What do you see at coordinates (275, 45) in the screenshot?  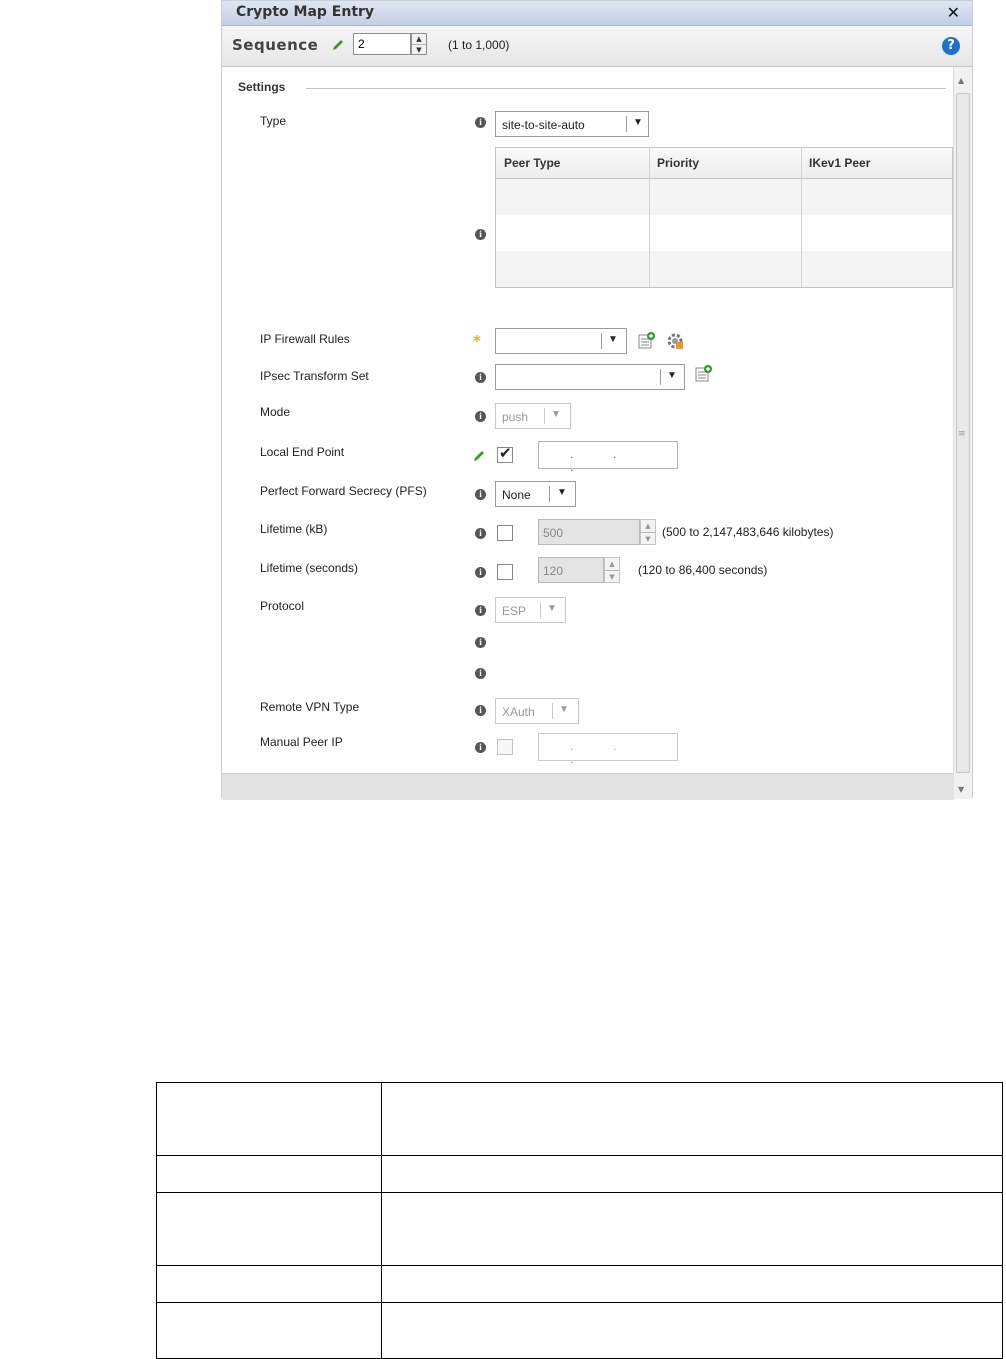 I see `sequence-label: Sequence` at bounding box center [275, 45].